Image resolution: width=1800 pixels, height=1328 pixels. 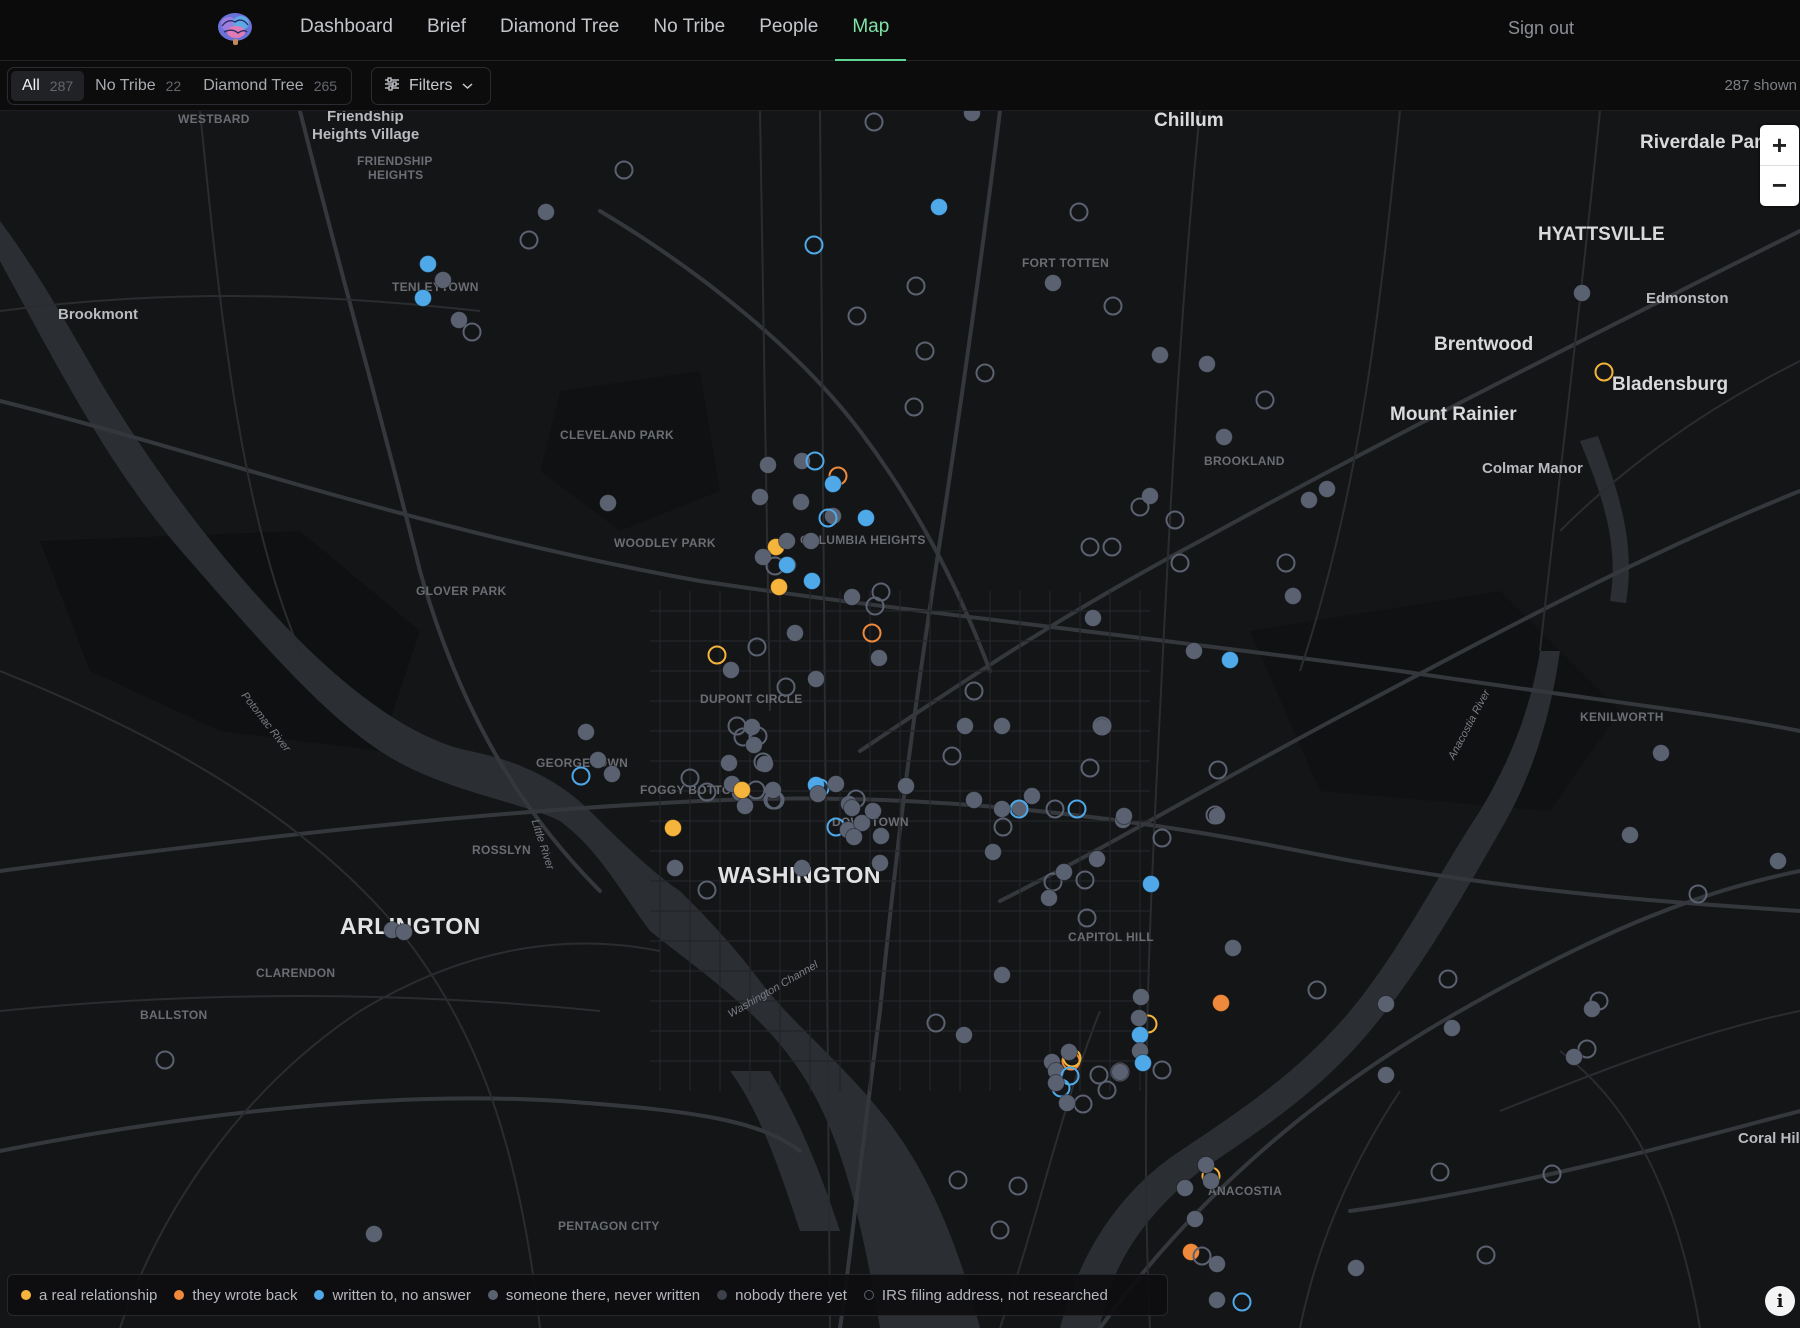 What do you see at coordinates (48, 86) in the screenshot?
I see `segment-all: All 287` at bounding box center [48, 86].